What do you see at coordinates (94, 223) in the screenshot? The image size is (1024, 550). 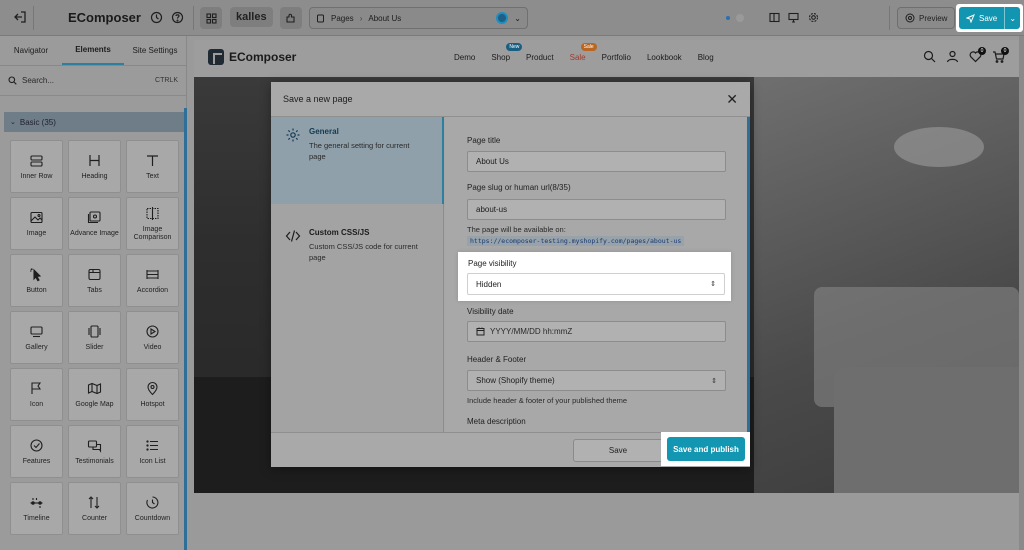 I see `element-advance-image: Advance Image` at bounding box center [94, 223].